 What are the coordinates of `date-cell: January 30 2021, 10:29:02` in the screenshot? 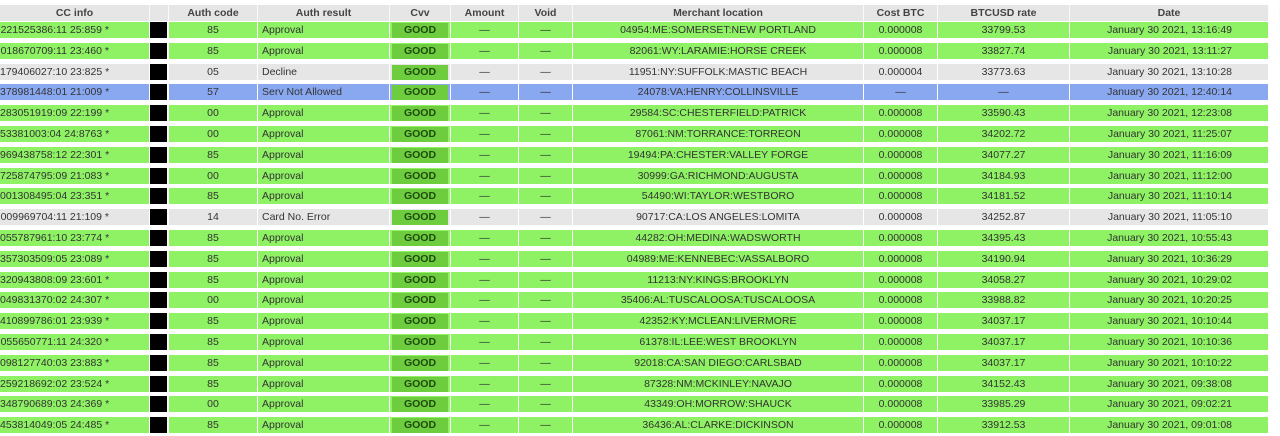 It's located at (1169, 280).